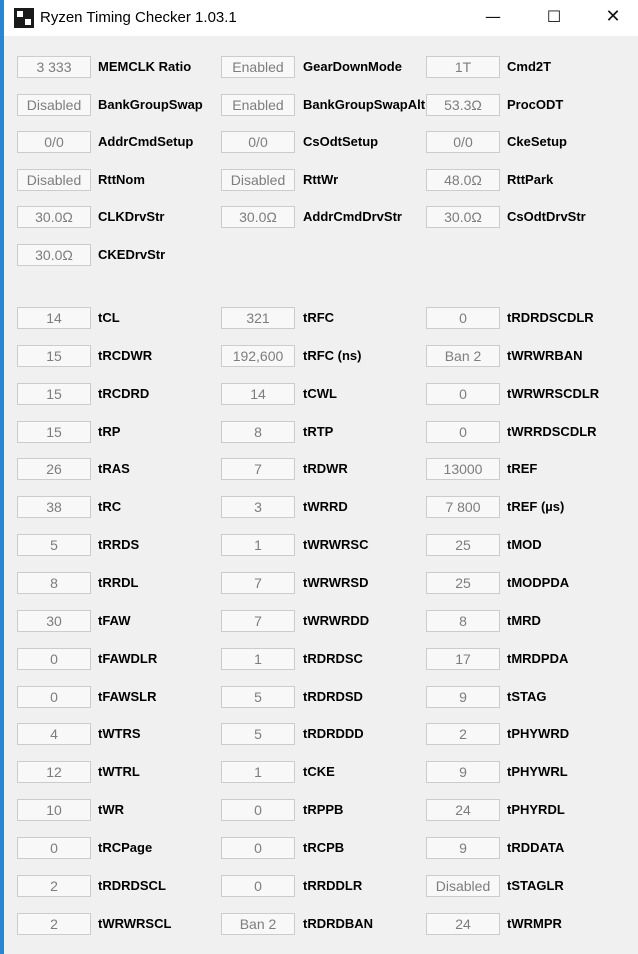  What do you see at coordinates (54, 734) in the screenshot?
I see `twtrs-value-field: 4` at bounding box center [54, 734].